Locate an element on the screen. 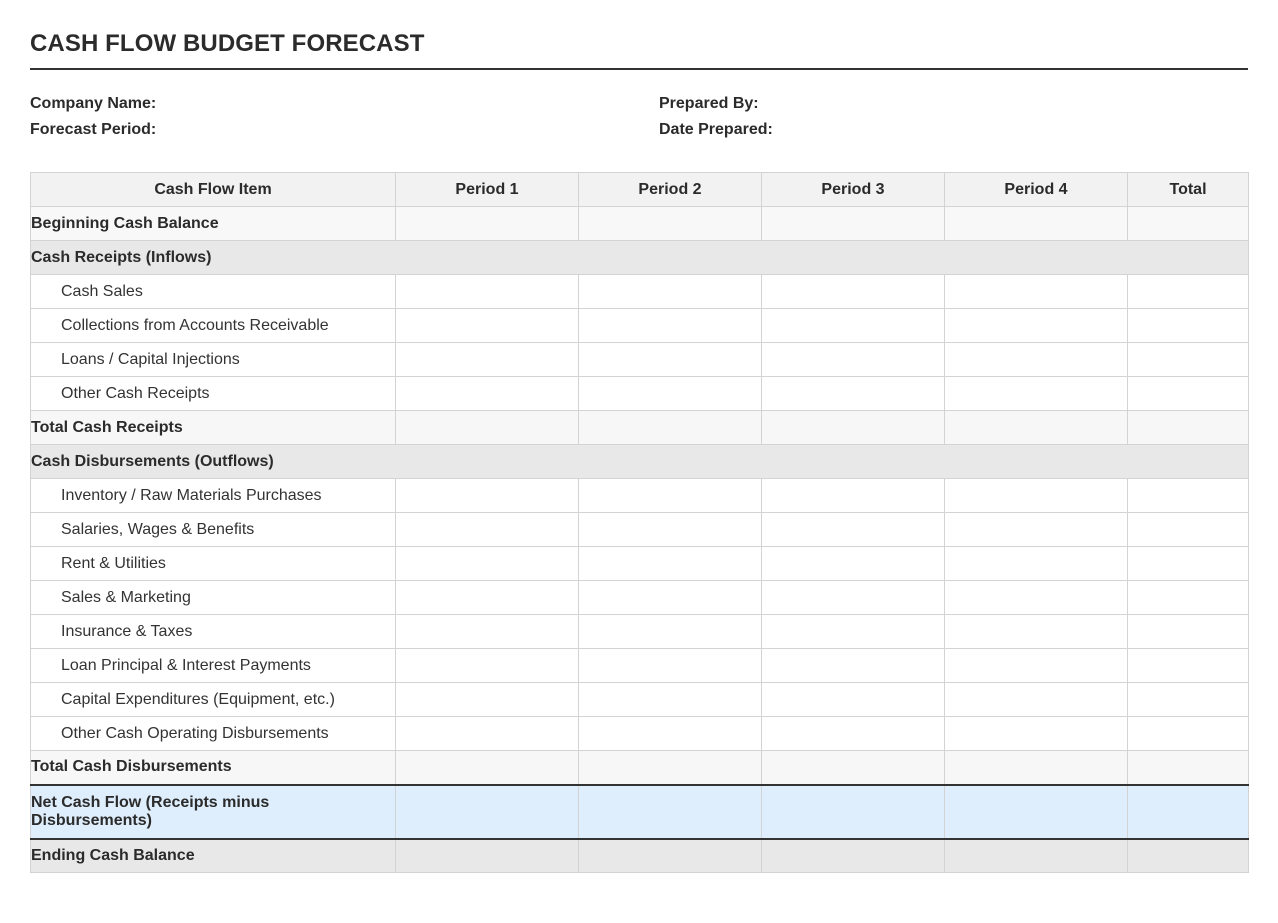 The height and width of the screenshot is (923, 1278). row-label: Cash Sales is located at coordinates (213, 291).